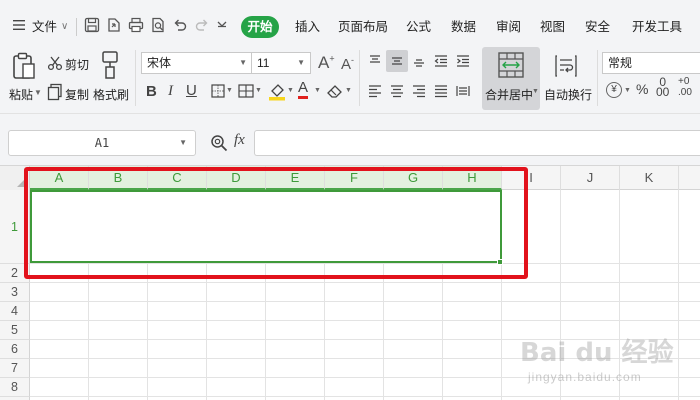 The height and width of the screenshot is (400, 700). I want to click on cell-border-grid-icon, so click(246, 91).